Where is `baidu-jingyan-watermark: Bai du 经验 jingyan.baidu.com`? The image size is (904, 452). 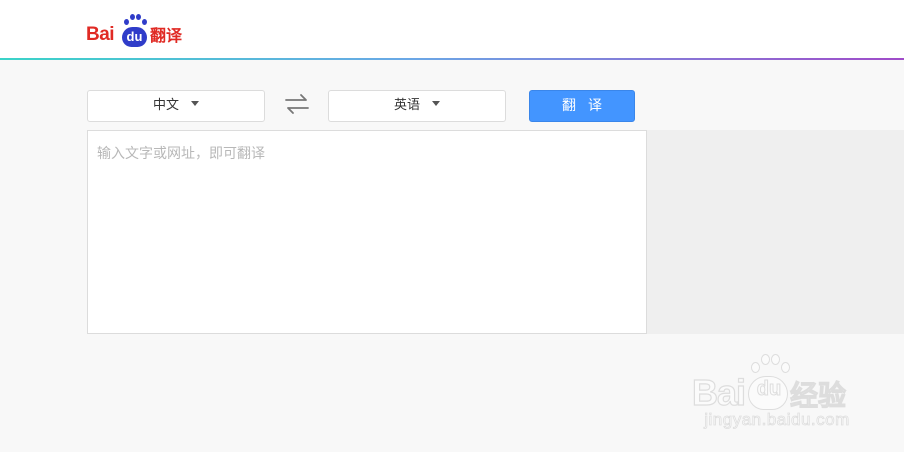
baidu-jingyan-watermark: Bai du 经验 jingyan.baidu.com is located at coordinates (776, 393).